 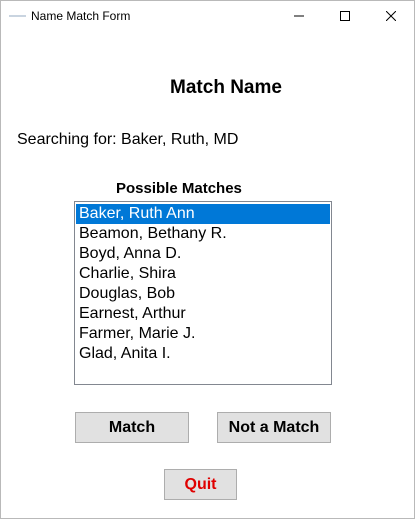 What do you see at coordinates (203, 334) in the screenshot?
I see `list-item: Farmer, Marie J.` at bounding box center [203, 334].